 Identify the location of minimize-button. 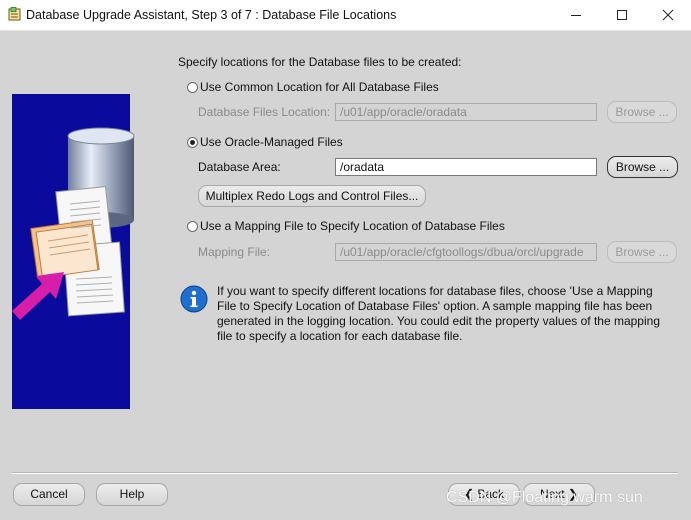
(576, 15).